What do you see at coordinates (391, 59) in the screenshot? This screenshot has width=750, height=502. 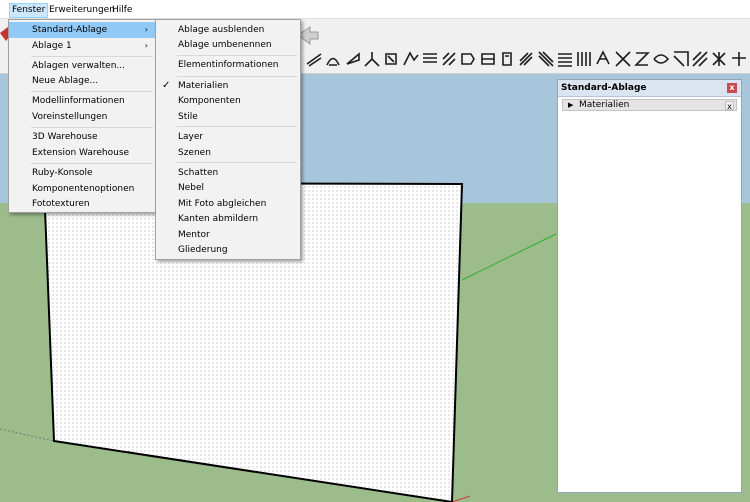 I see `section-plane-icon` at bounding box center [391, 59].